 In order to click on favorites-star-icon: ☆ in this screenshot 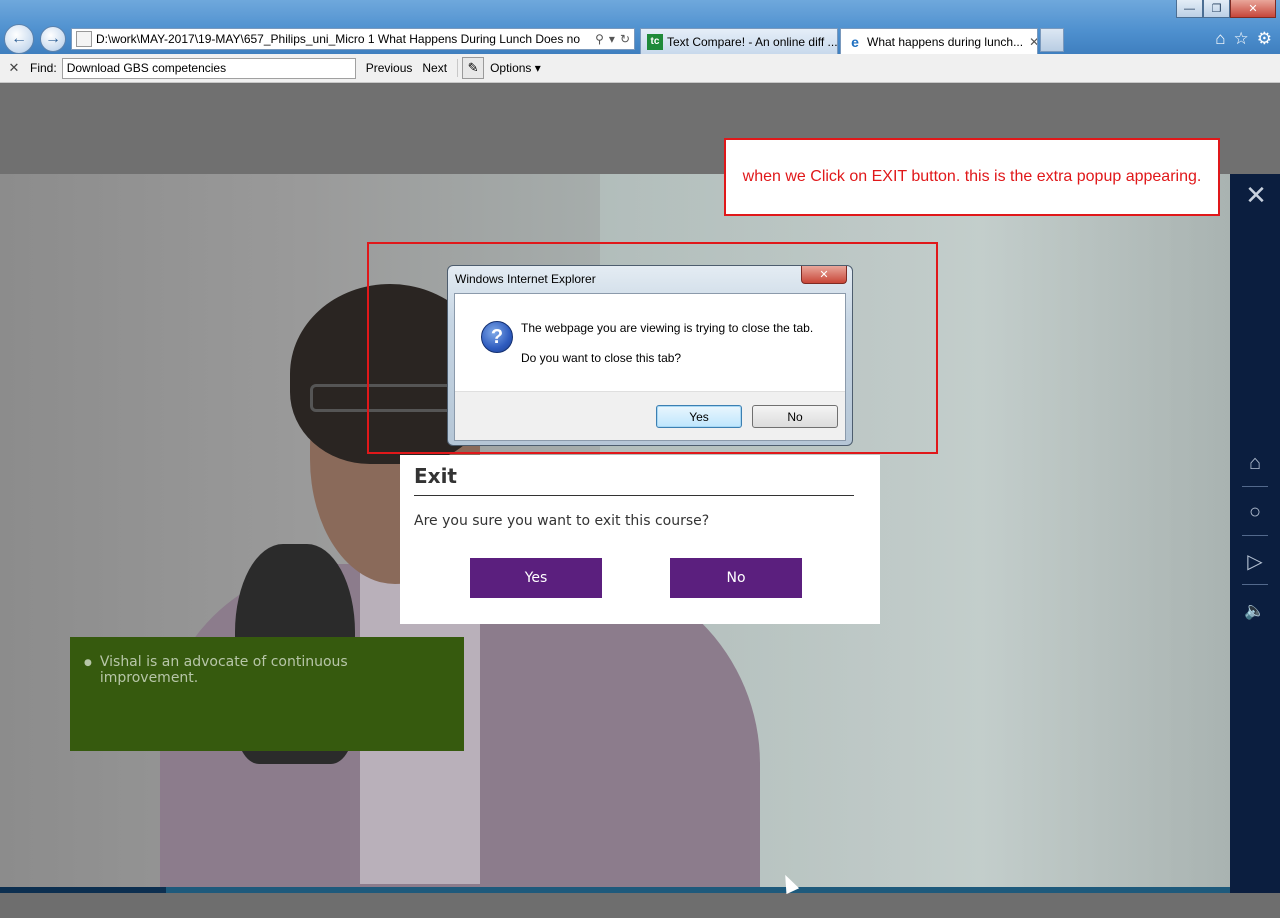, I will do `click(1241, 39)`.